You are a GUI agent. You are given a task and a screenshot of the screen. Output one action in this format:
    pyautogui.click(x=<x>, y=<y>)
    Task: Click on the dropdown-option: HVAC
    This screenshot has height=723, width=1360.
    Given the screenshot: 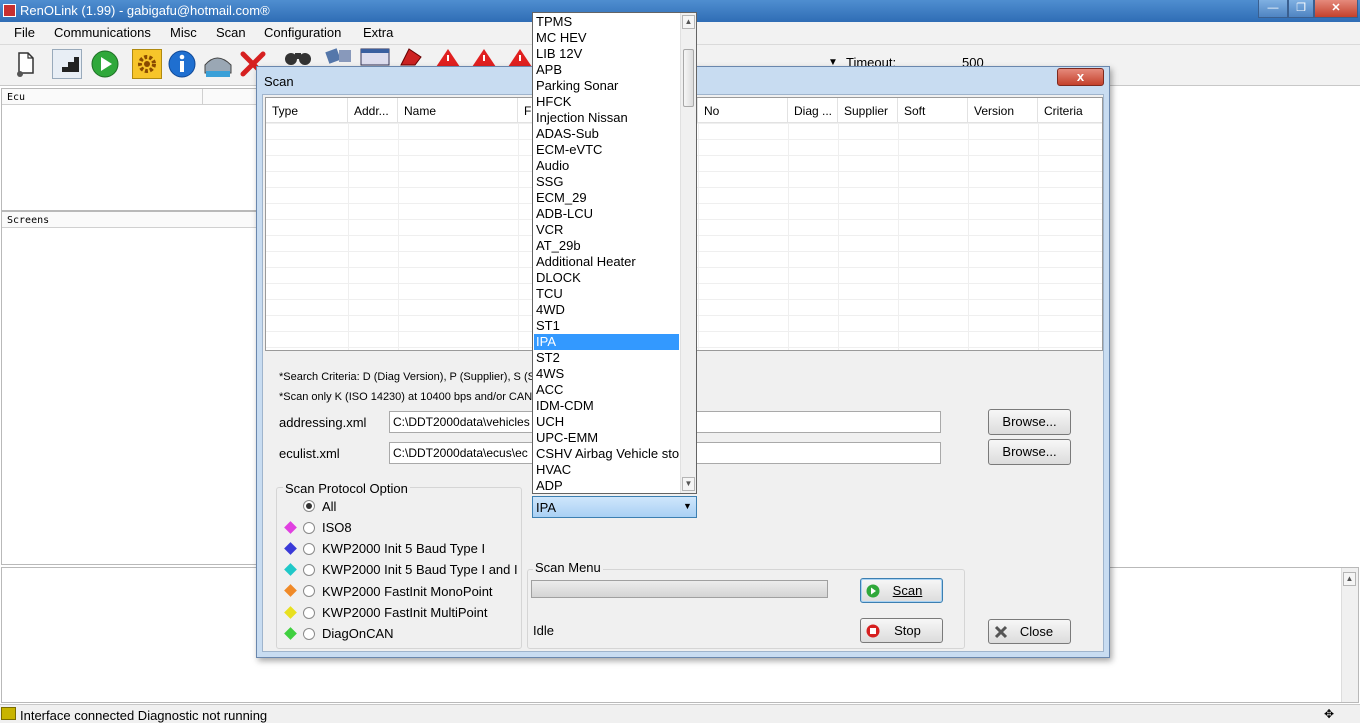 What is the action you would take?
    pyautogui.click(x=606, y=470)
    